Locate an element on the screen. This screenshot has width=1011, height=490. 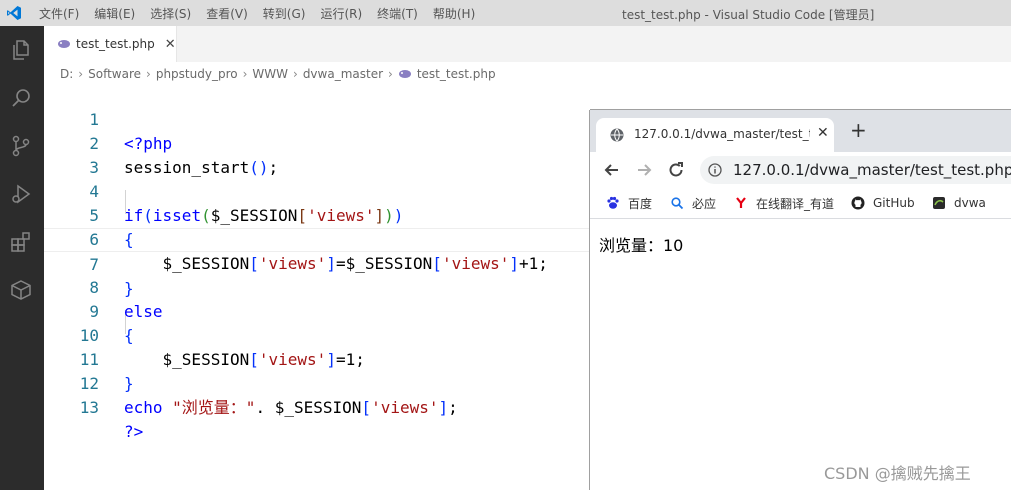
breadcrumb-phpstudy: phpstudy_pro is located at coordinates (197, 74).